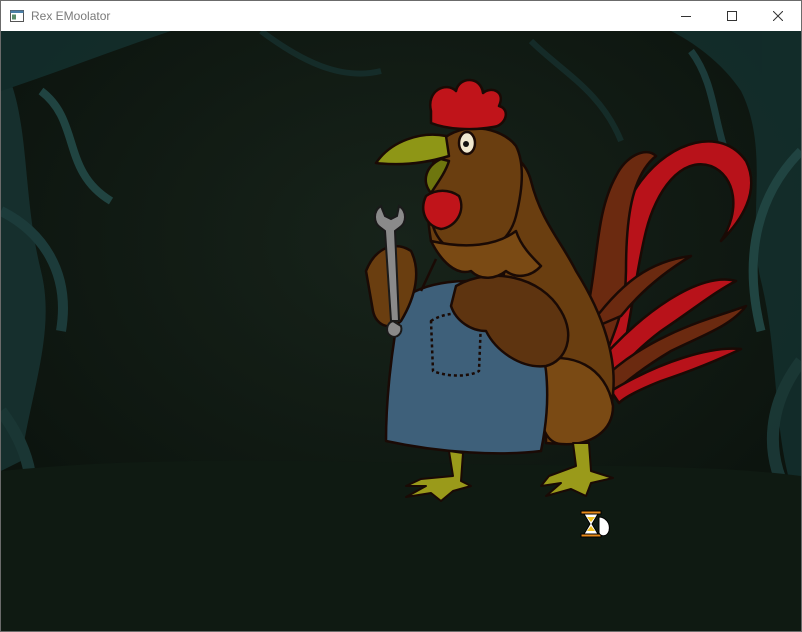 This screenshot has height=632, width=802. I want to click on close-button, so click(778, 16).